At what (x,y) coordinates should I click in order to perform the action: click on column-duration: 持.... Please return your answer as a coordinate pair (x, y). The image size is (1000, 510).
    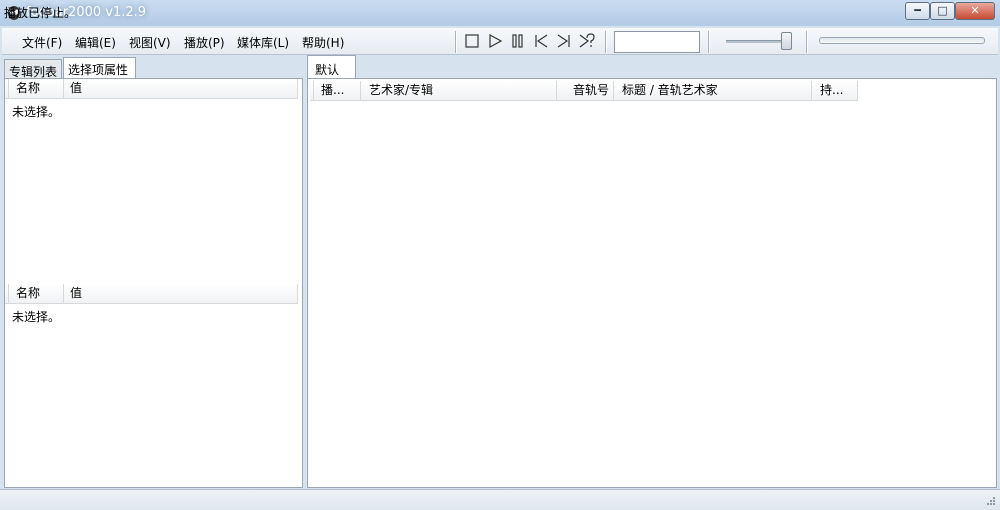
    Looking at the image, I should click on (835, 91).